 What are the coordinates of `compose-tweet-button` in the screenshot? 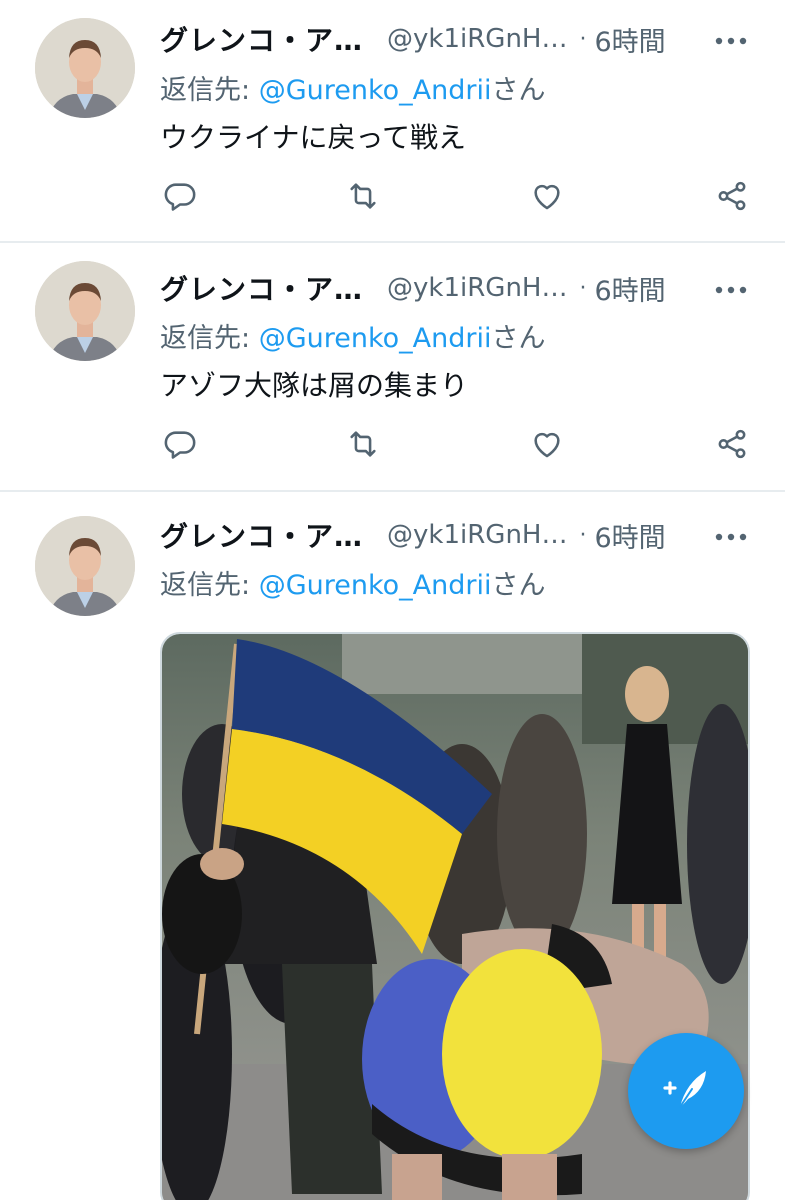 It's located at (686, 1091).